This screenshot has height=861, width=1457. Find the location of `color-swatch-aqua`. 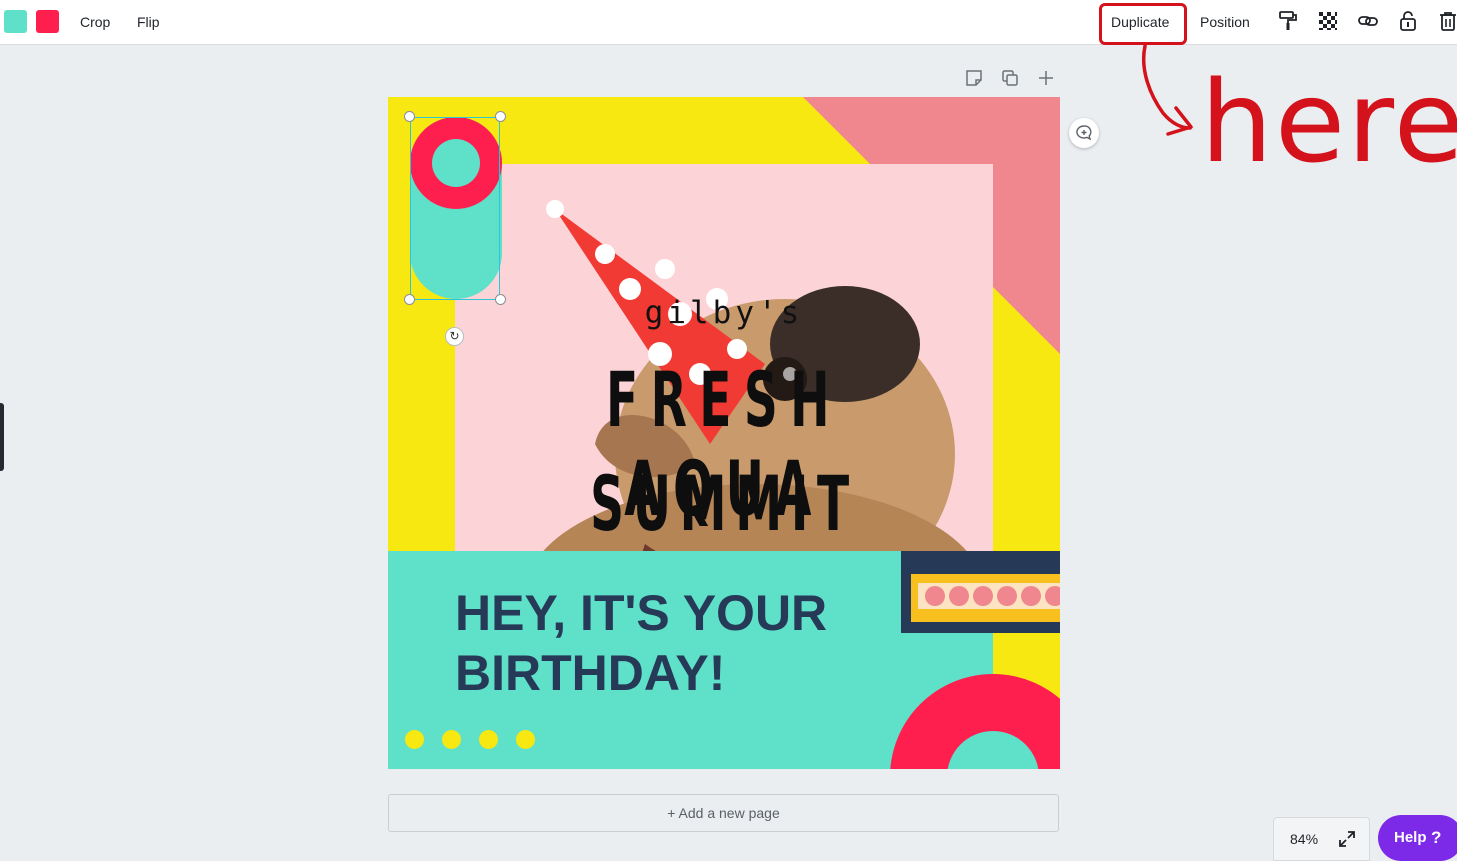

color-swatch-aqua is located at coordinates (15, 21).